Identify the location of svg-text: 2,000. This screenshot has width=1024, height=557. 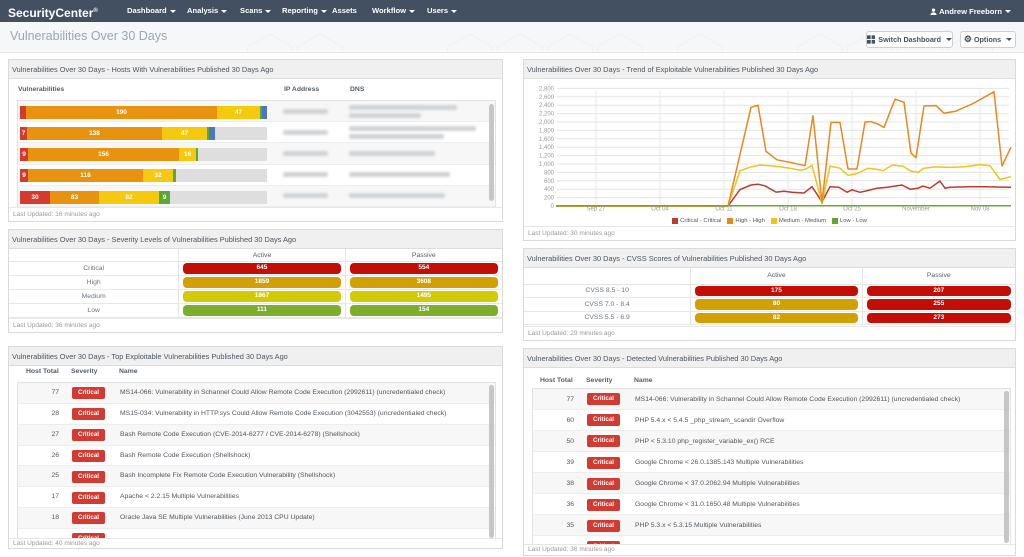
(547, 123).